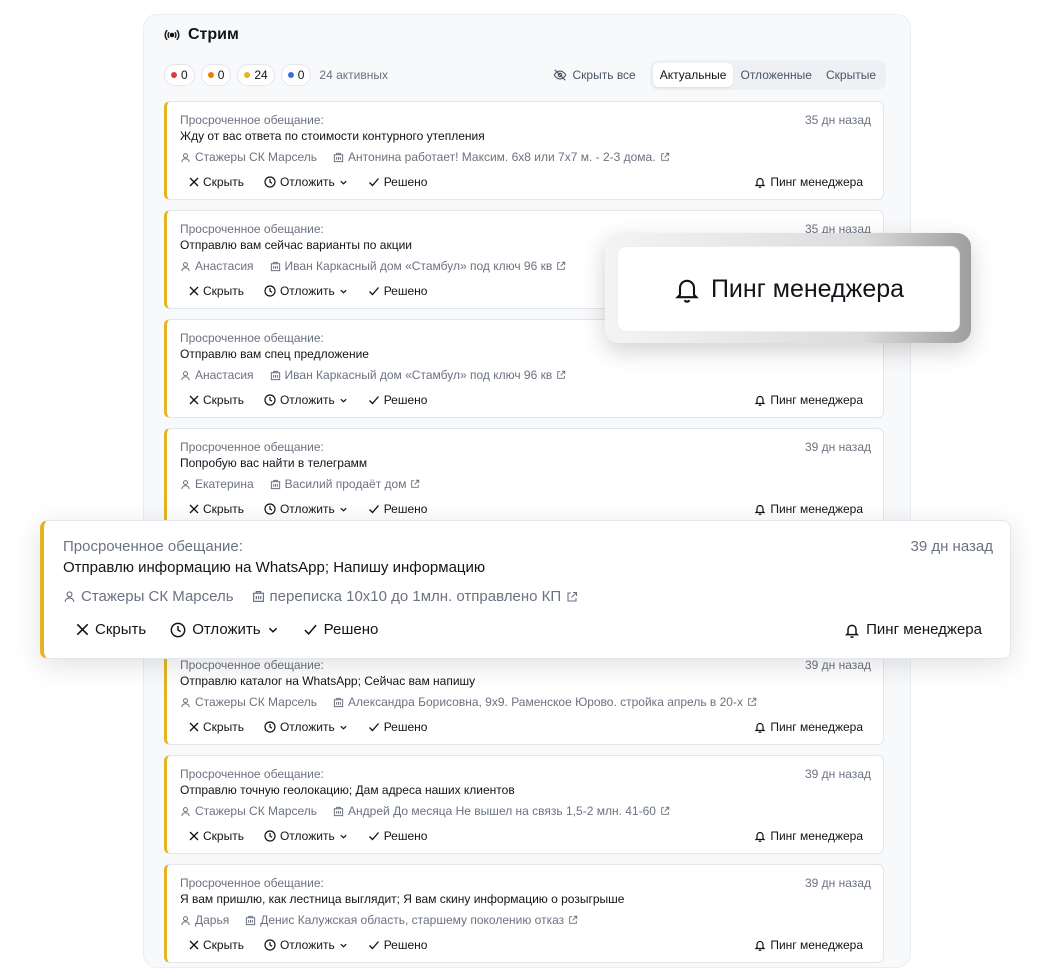 This screenshot has height=980, width=1053. What do you see at coordinates (223, 291) in the screenshot?
I see `hide-label: Скрыть` at bounding box center [223, 291].